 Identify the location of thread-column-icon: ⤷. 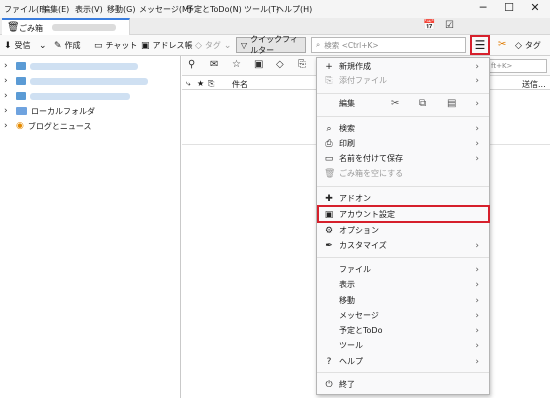
(188, 84).